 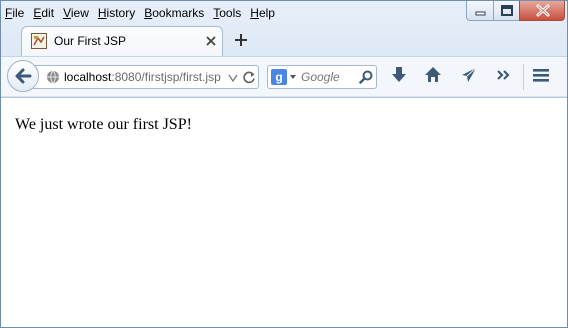 I want to click on page-body-text: We just wrote our first JSP!, so click(x=103, y=124).